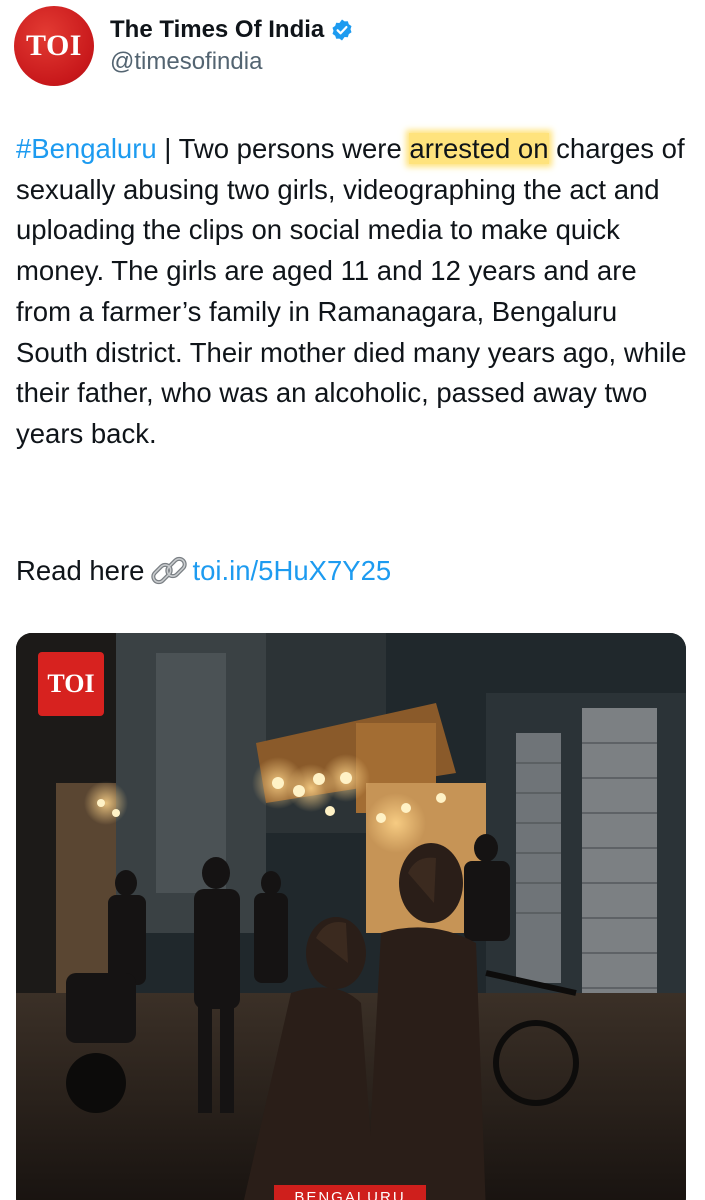 This screenshot has height=1200, width=705. What do you see at coordinates (342, 30) in the screenshot?
I see `verified-badge-icon` at bounding box center [342, 30].